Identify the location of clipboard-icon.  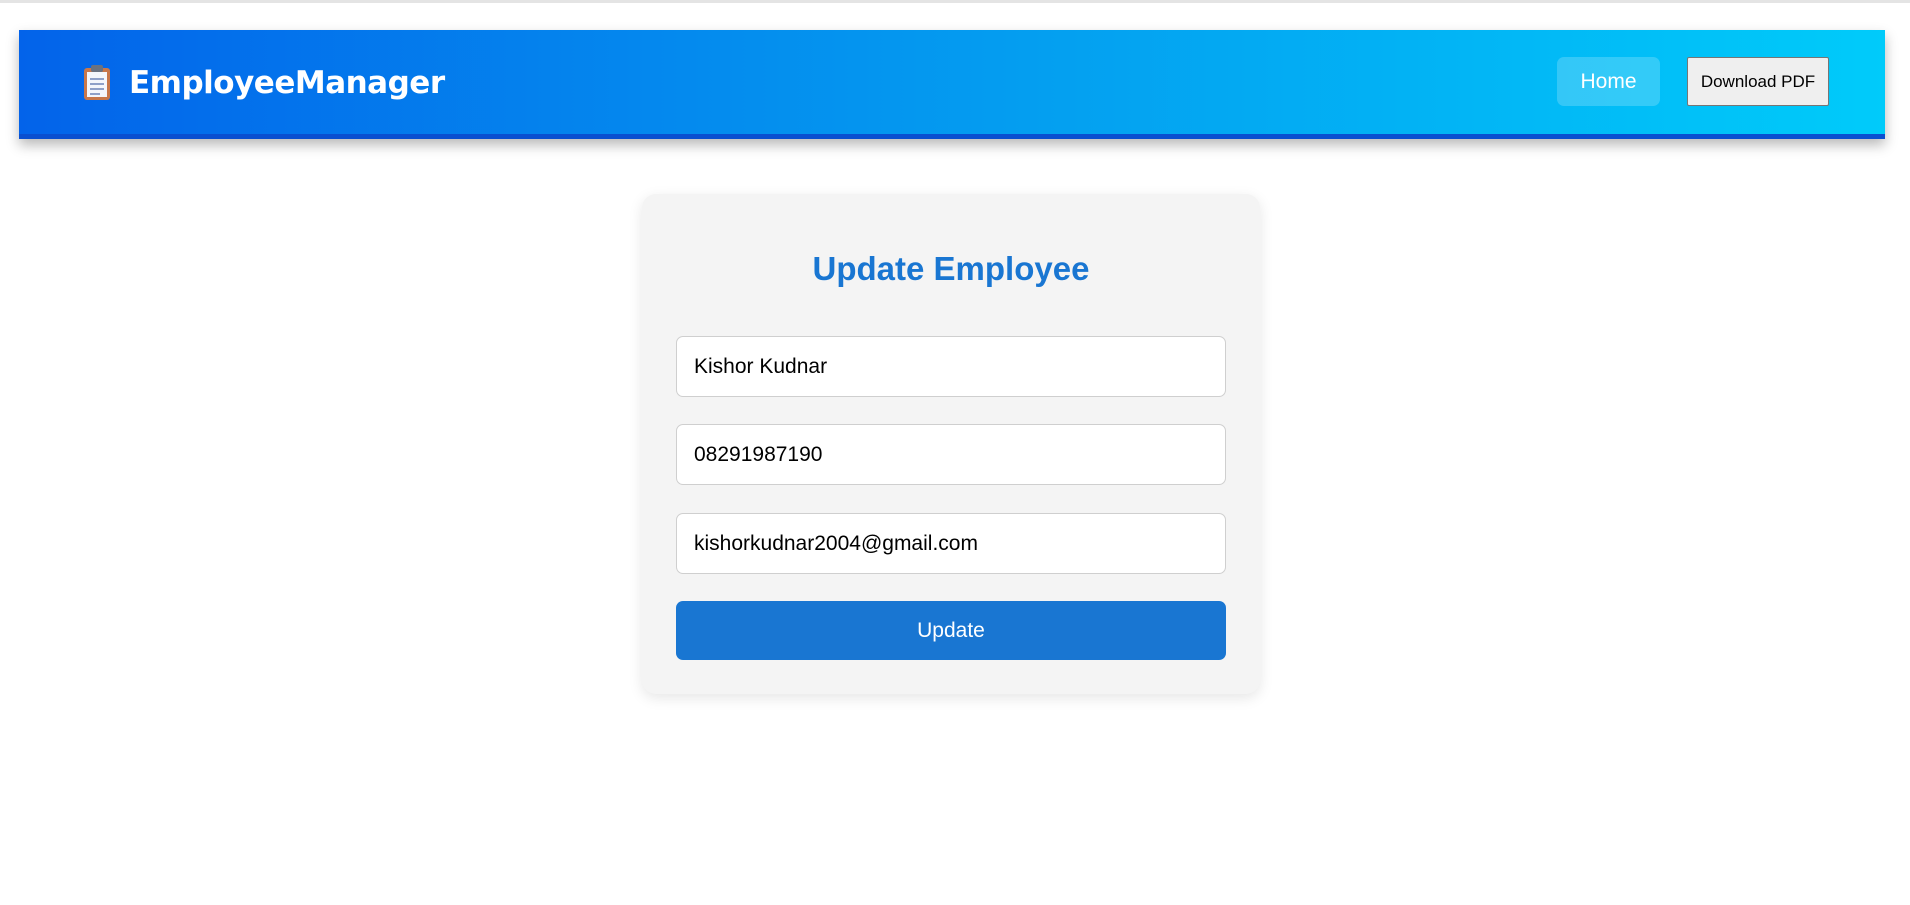
(97, 83).